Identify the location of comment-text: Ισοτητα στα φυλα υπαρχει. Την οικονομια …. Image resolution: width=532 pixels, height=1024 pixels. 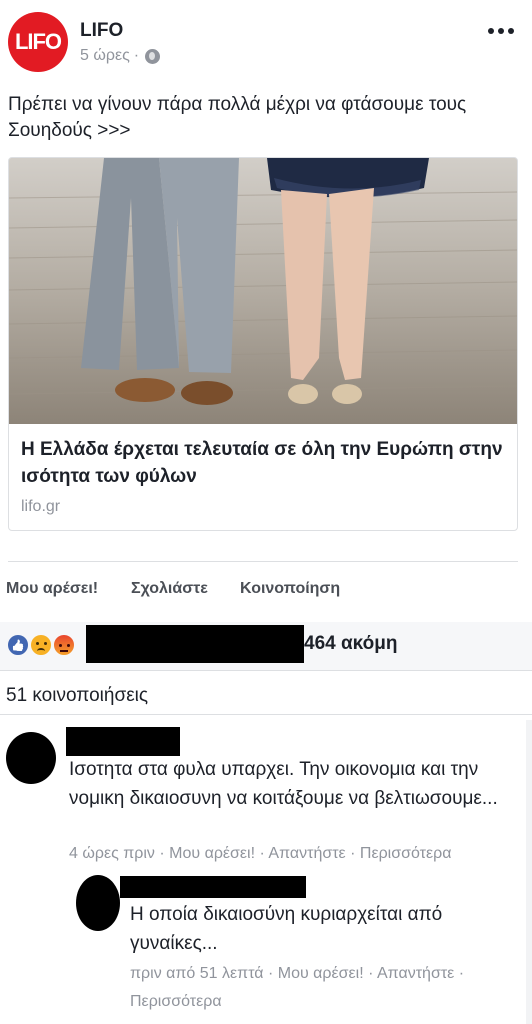
(283, 784).